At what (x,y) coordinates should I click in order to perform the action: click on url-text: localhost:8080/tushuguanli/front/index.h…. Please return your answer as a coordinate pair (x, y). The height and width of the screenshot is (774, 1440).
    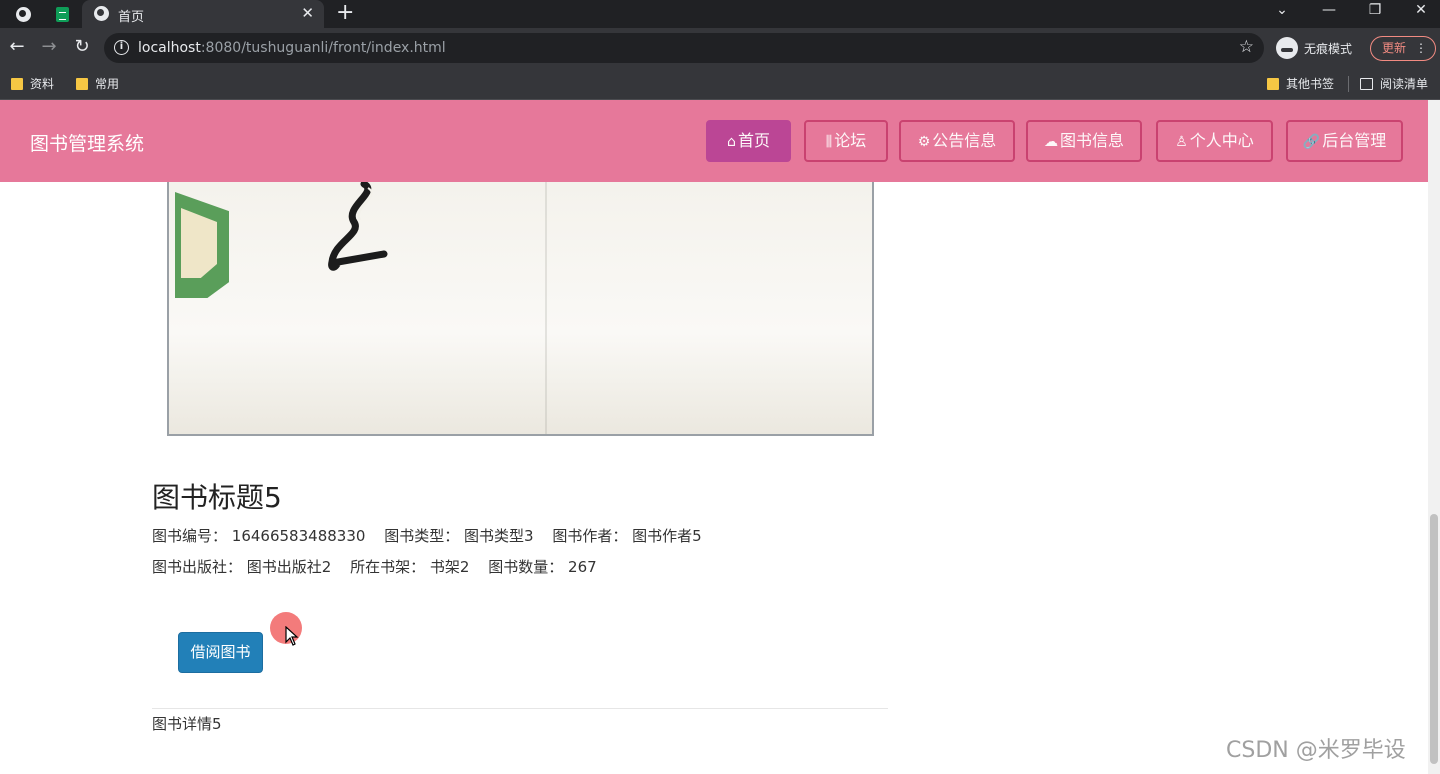
    Looking at the image, I should click on (292, 48).